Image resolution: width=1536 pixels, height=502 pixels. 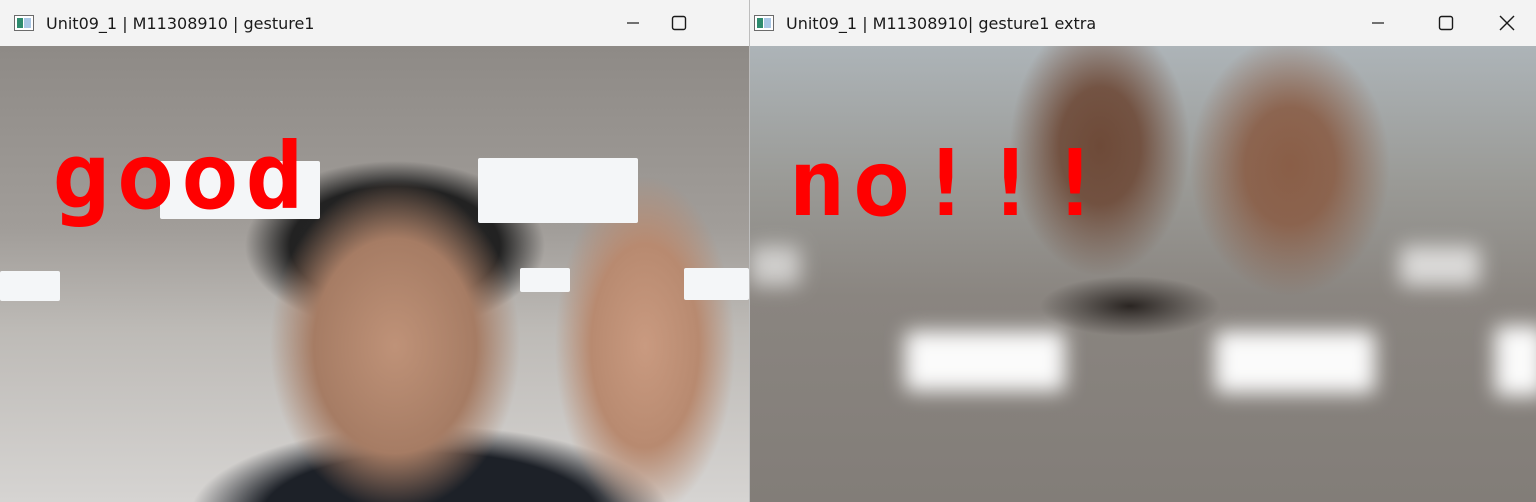 What do you see at coordinates (949, 183) in the screenshot?
I see `gesture-label: no!!!` at bounding box center [949, 183].